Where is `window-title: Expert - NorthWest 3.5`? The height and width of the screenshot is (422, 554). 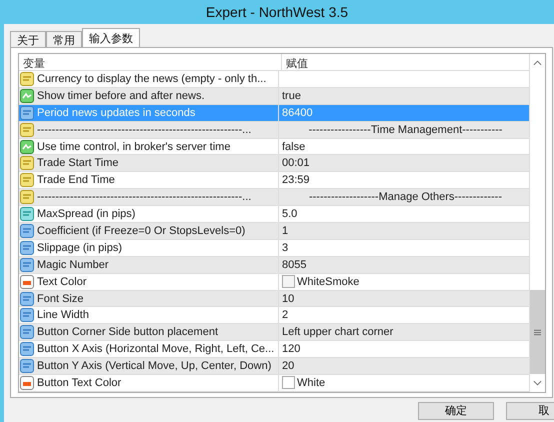 window-title: Expert - NorthWest 3.5 is located at coordinates (277, 12).